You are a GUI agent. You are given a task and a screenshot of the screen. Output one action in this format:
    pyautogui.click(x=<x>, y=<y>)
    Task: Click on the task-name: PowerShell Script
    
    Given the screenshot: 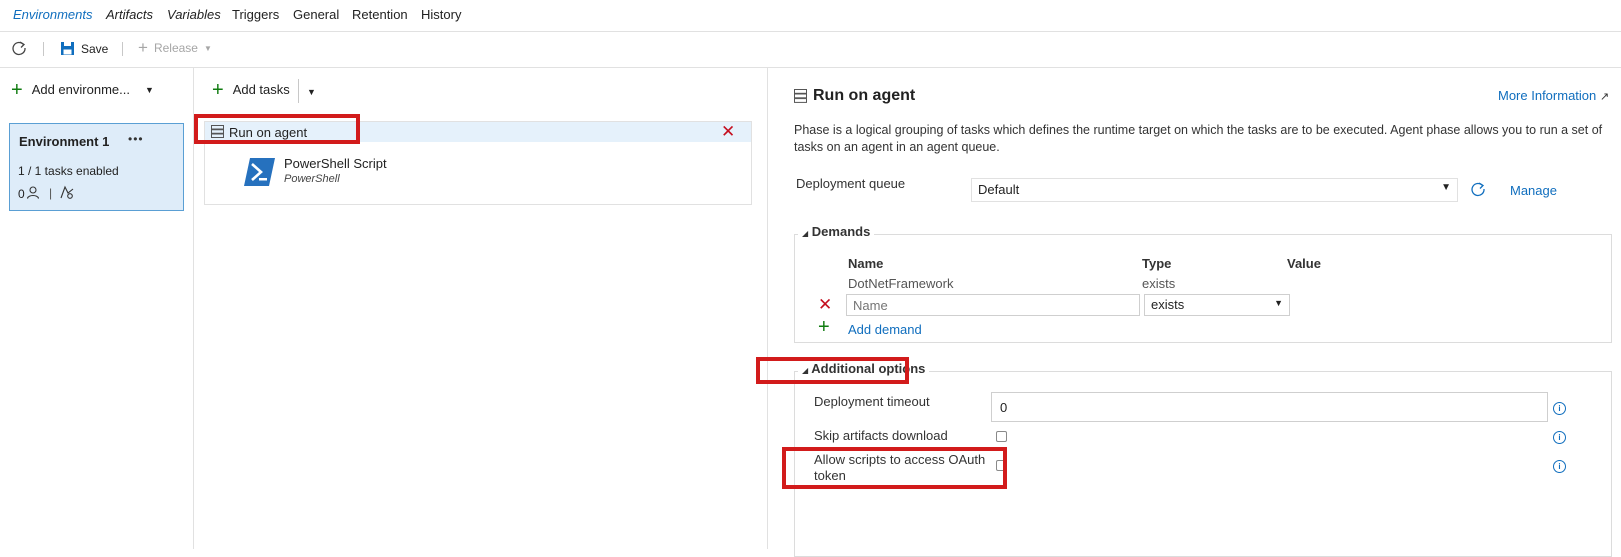 What is the action you would take?
    pyautogui.click(x=335, y=163)
    